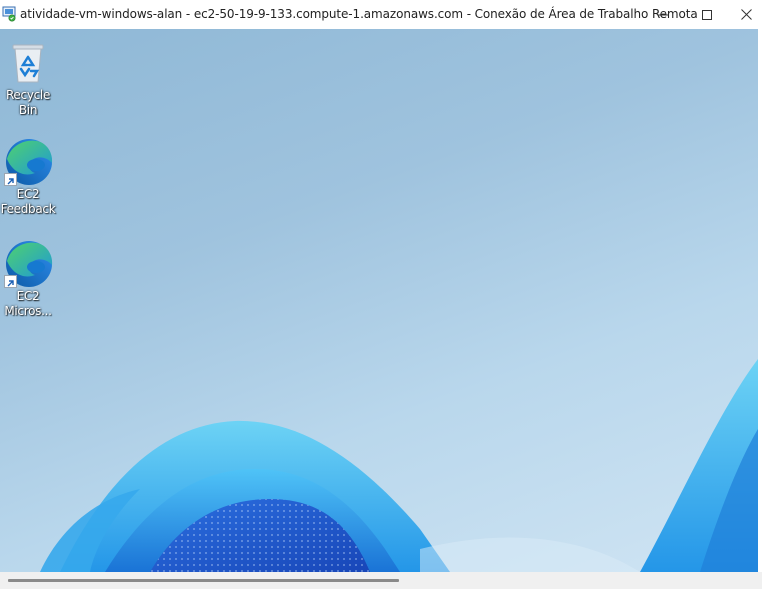  I want to click on desktop-icon-ec2-feedback: EC2 Feedback, so click(28, 177).